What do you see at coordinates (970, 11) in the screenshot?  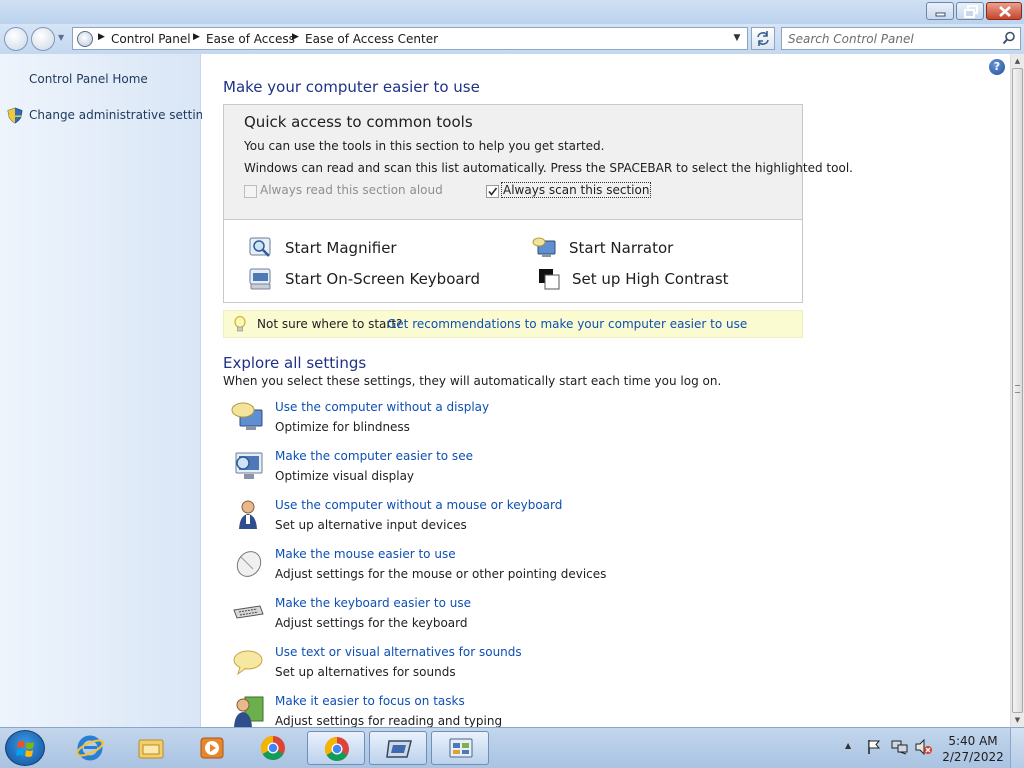 I see `restore-button` at bounding box center [970, 11].